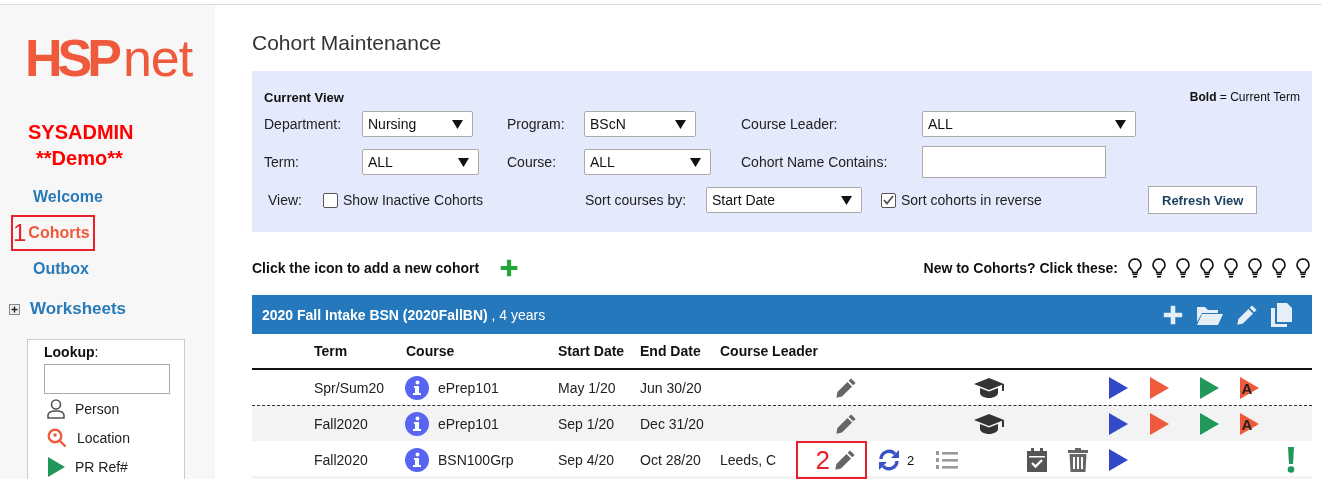 This screenshot has width=1322, height=479. What do you see at coordinates (1281, 314) in the screenshot?
I see `copy-icon` at bounding box center [1281, 314].